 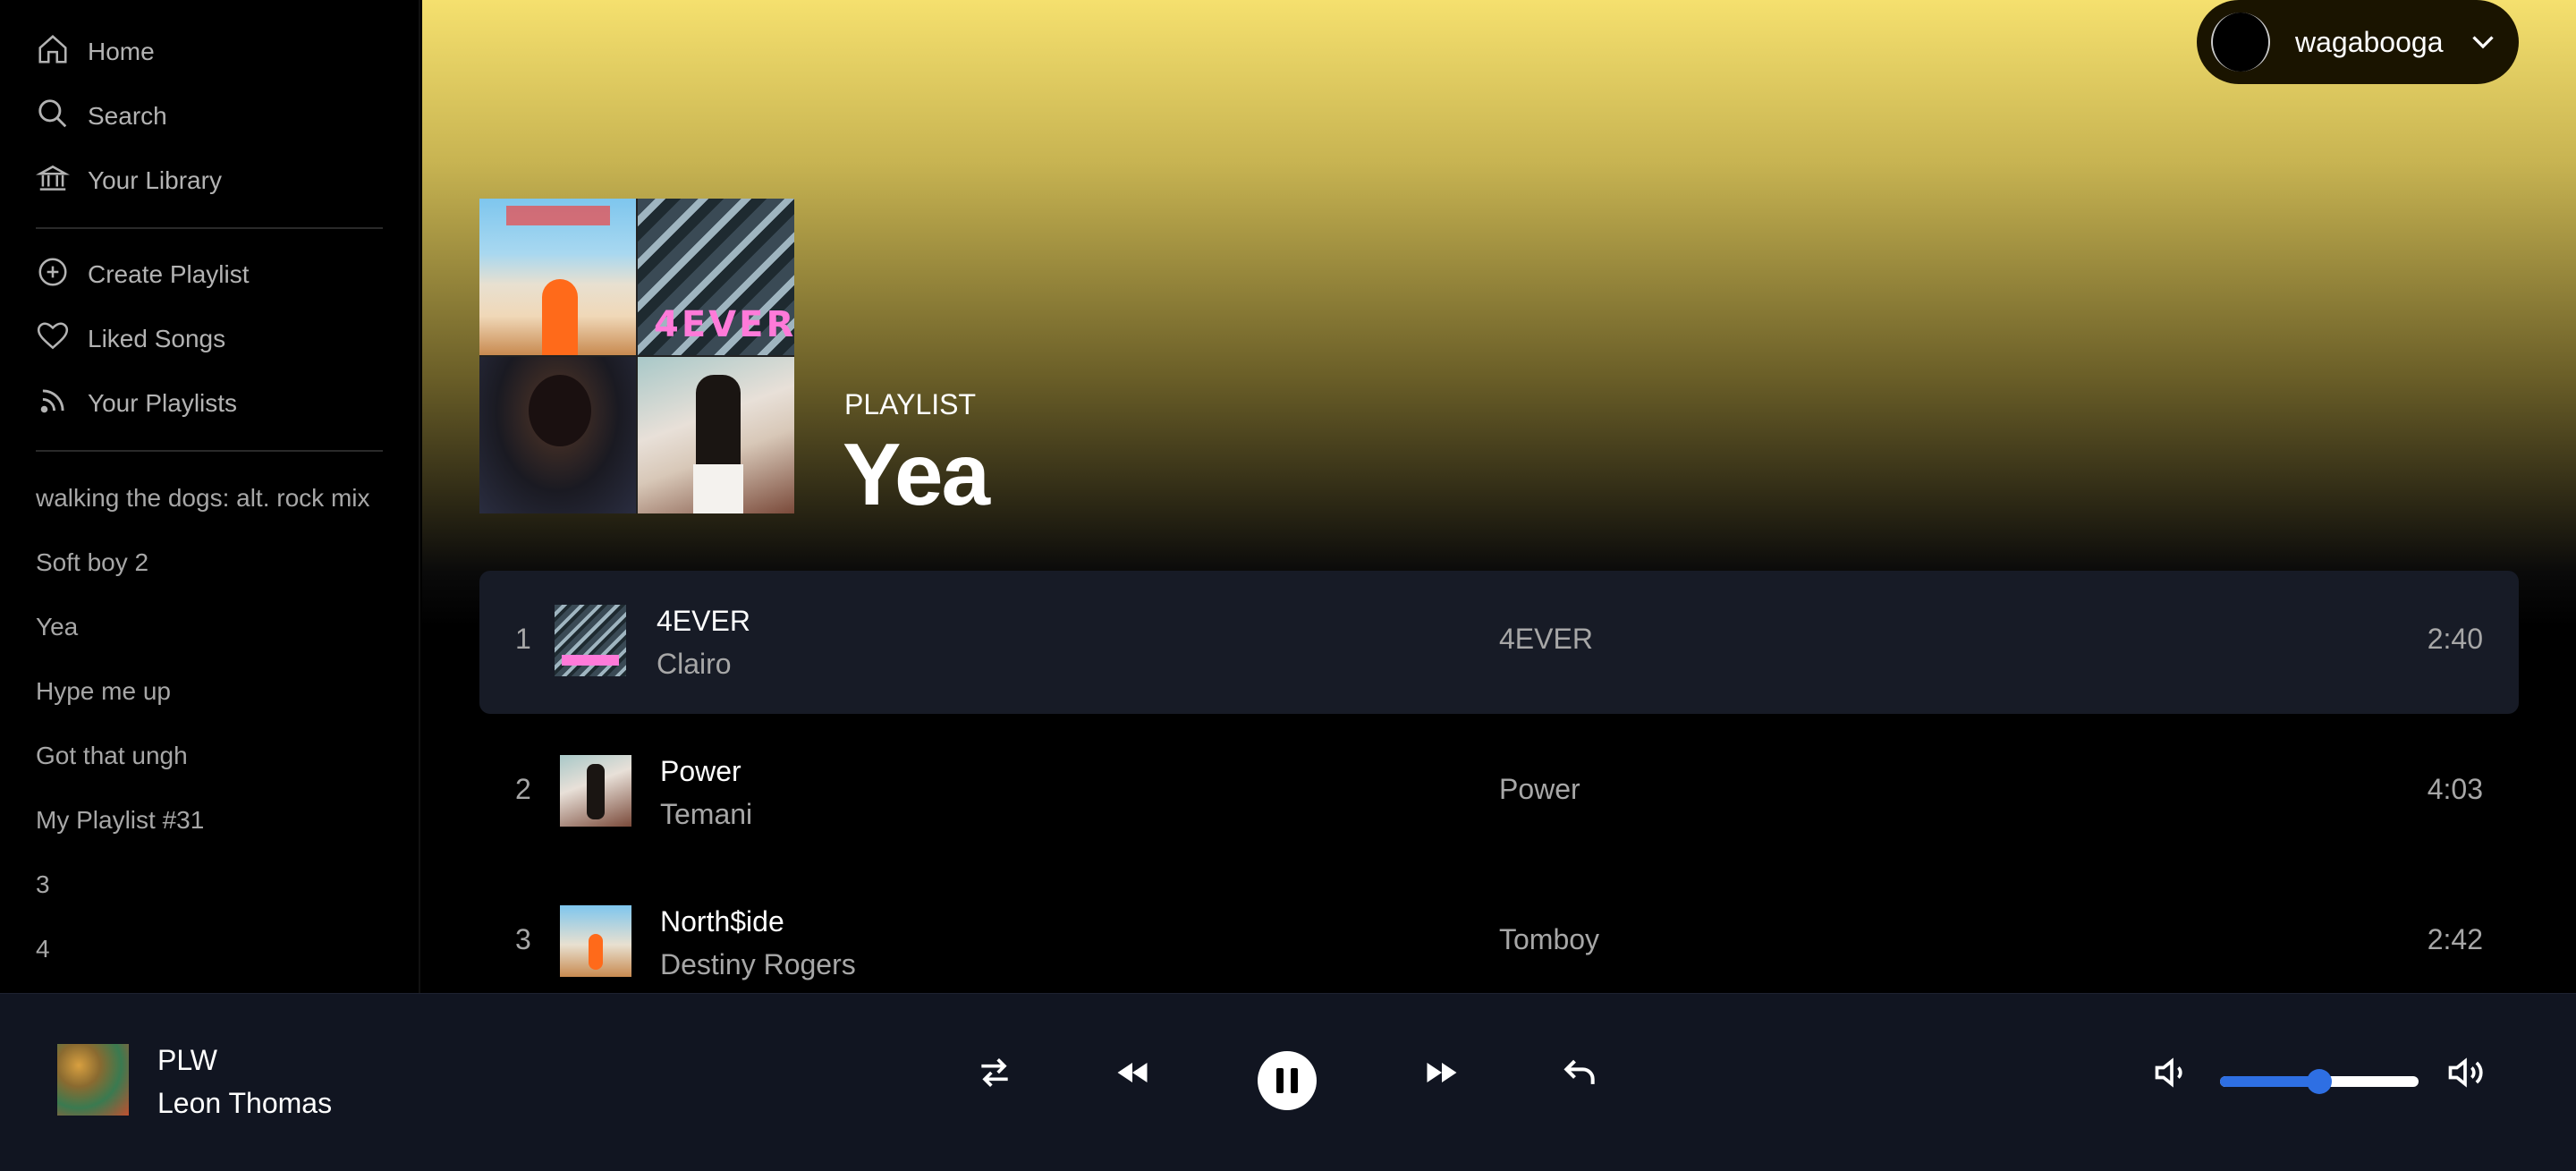 What do you see at coordinates (703, 621) in the screenshot?
I see `track-title: 4EVER` at bounding box center [703, 621].